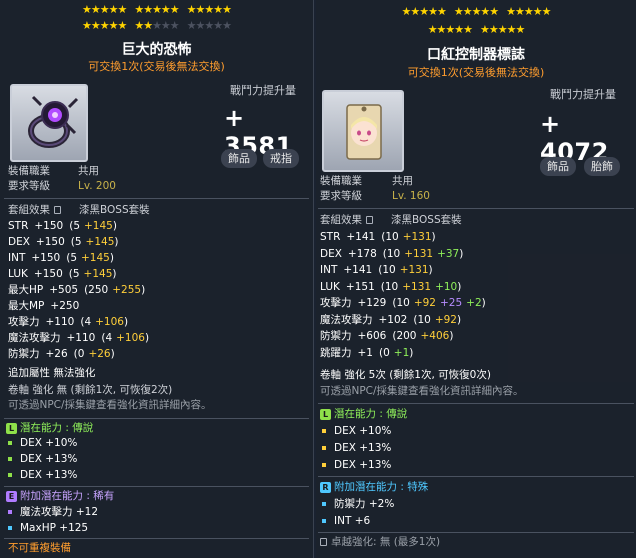  What do you see at coordinates (62, 274) in the screenshot?
I see `stat-row: LUK +150 (5 +145)` at bounding box center [62, 274].